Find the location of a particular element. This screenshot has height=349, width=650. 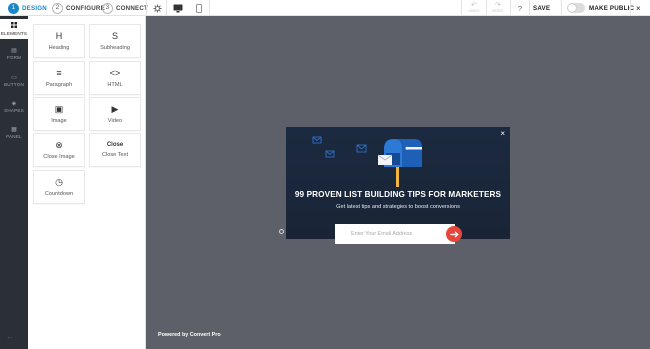

panel-icon: ▦ is located at coordinates (14, 130).